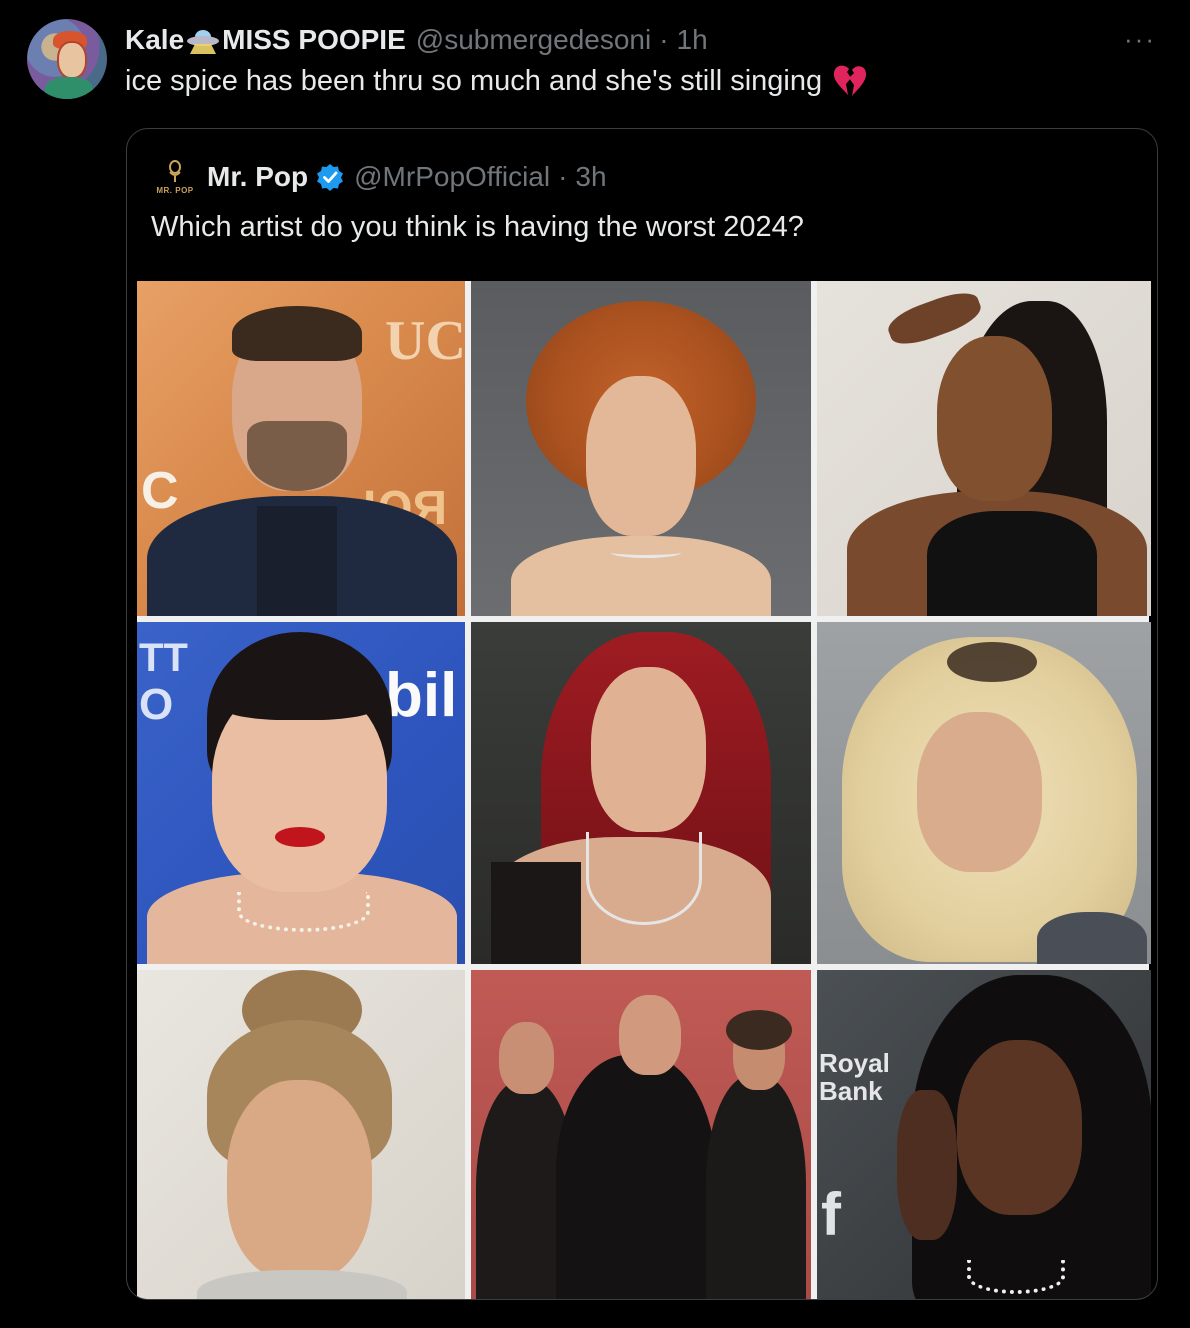  Describe the element at coordinates (533, 40) in the screenshot. I see `user-handle: @submergedesoni` at that location.